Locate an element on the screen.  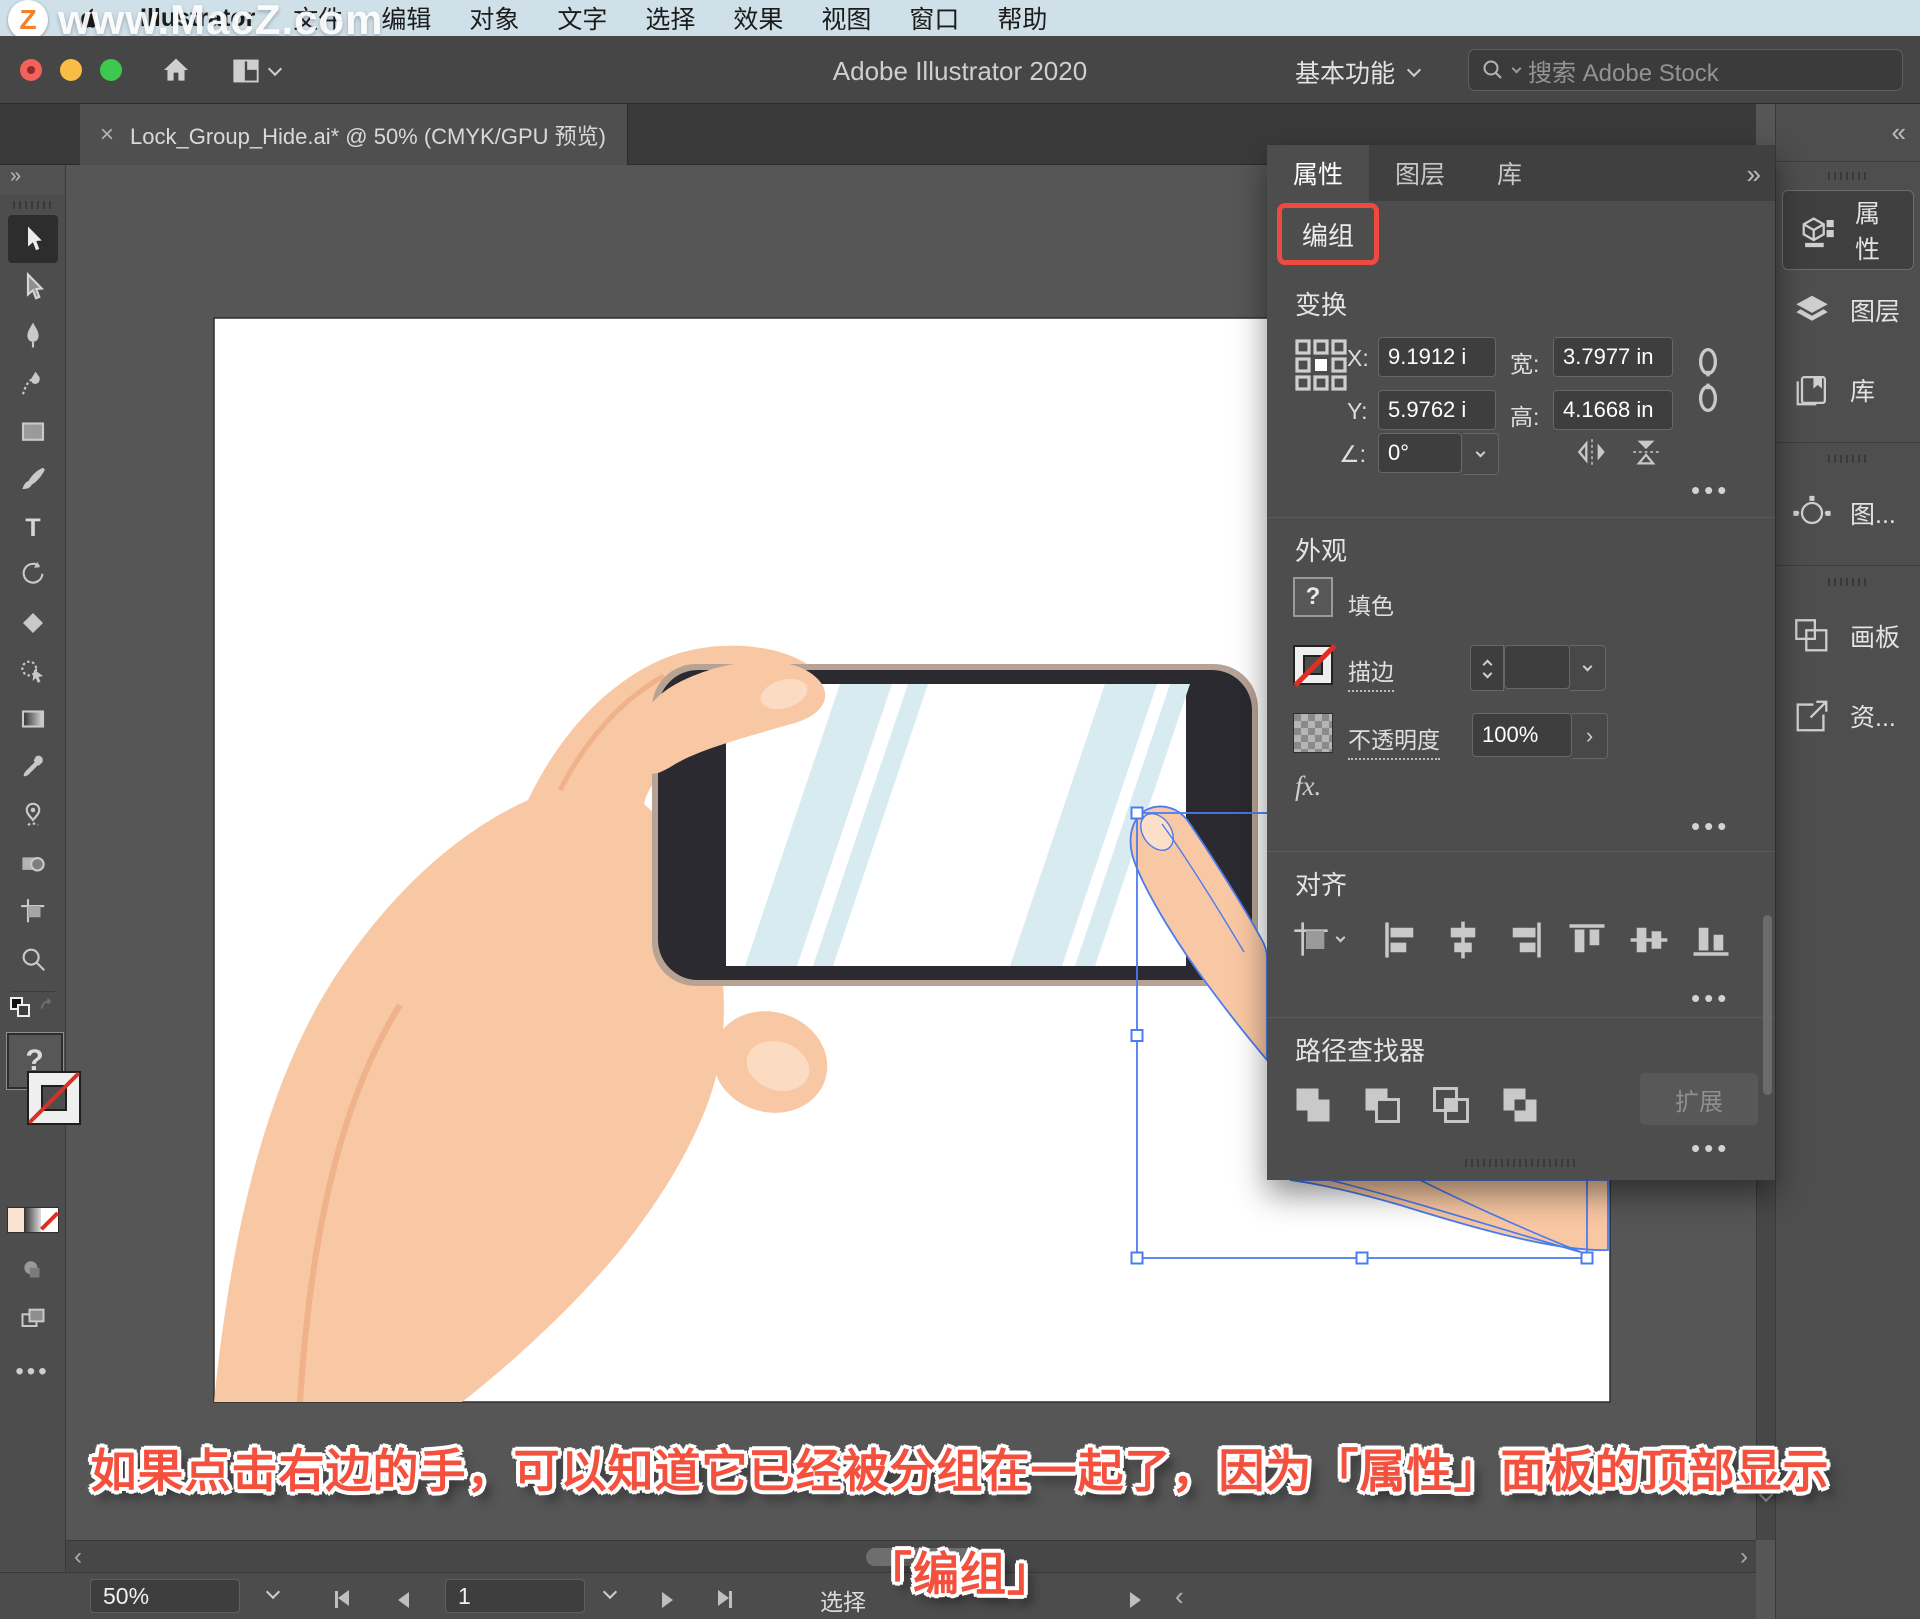
swap-fill-stroke-icon is located at coordinates (47, 1009).